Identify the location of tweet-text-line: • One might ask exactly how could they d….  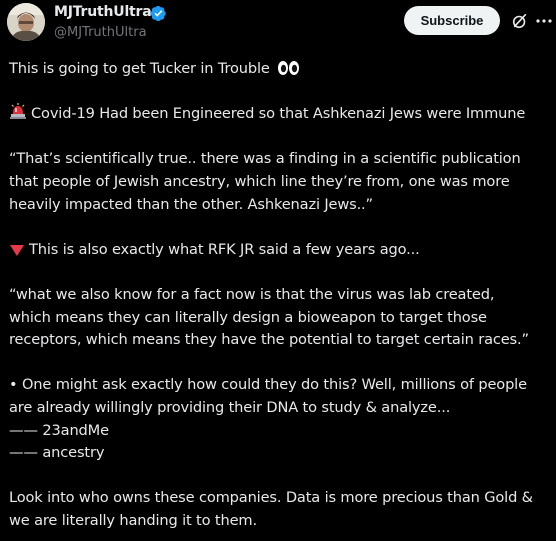
(268, 385).